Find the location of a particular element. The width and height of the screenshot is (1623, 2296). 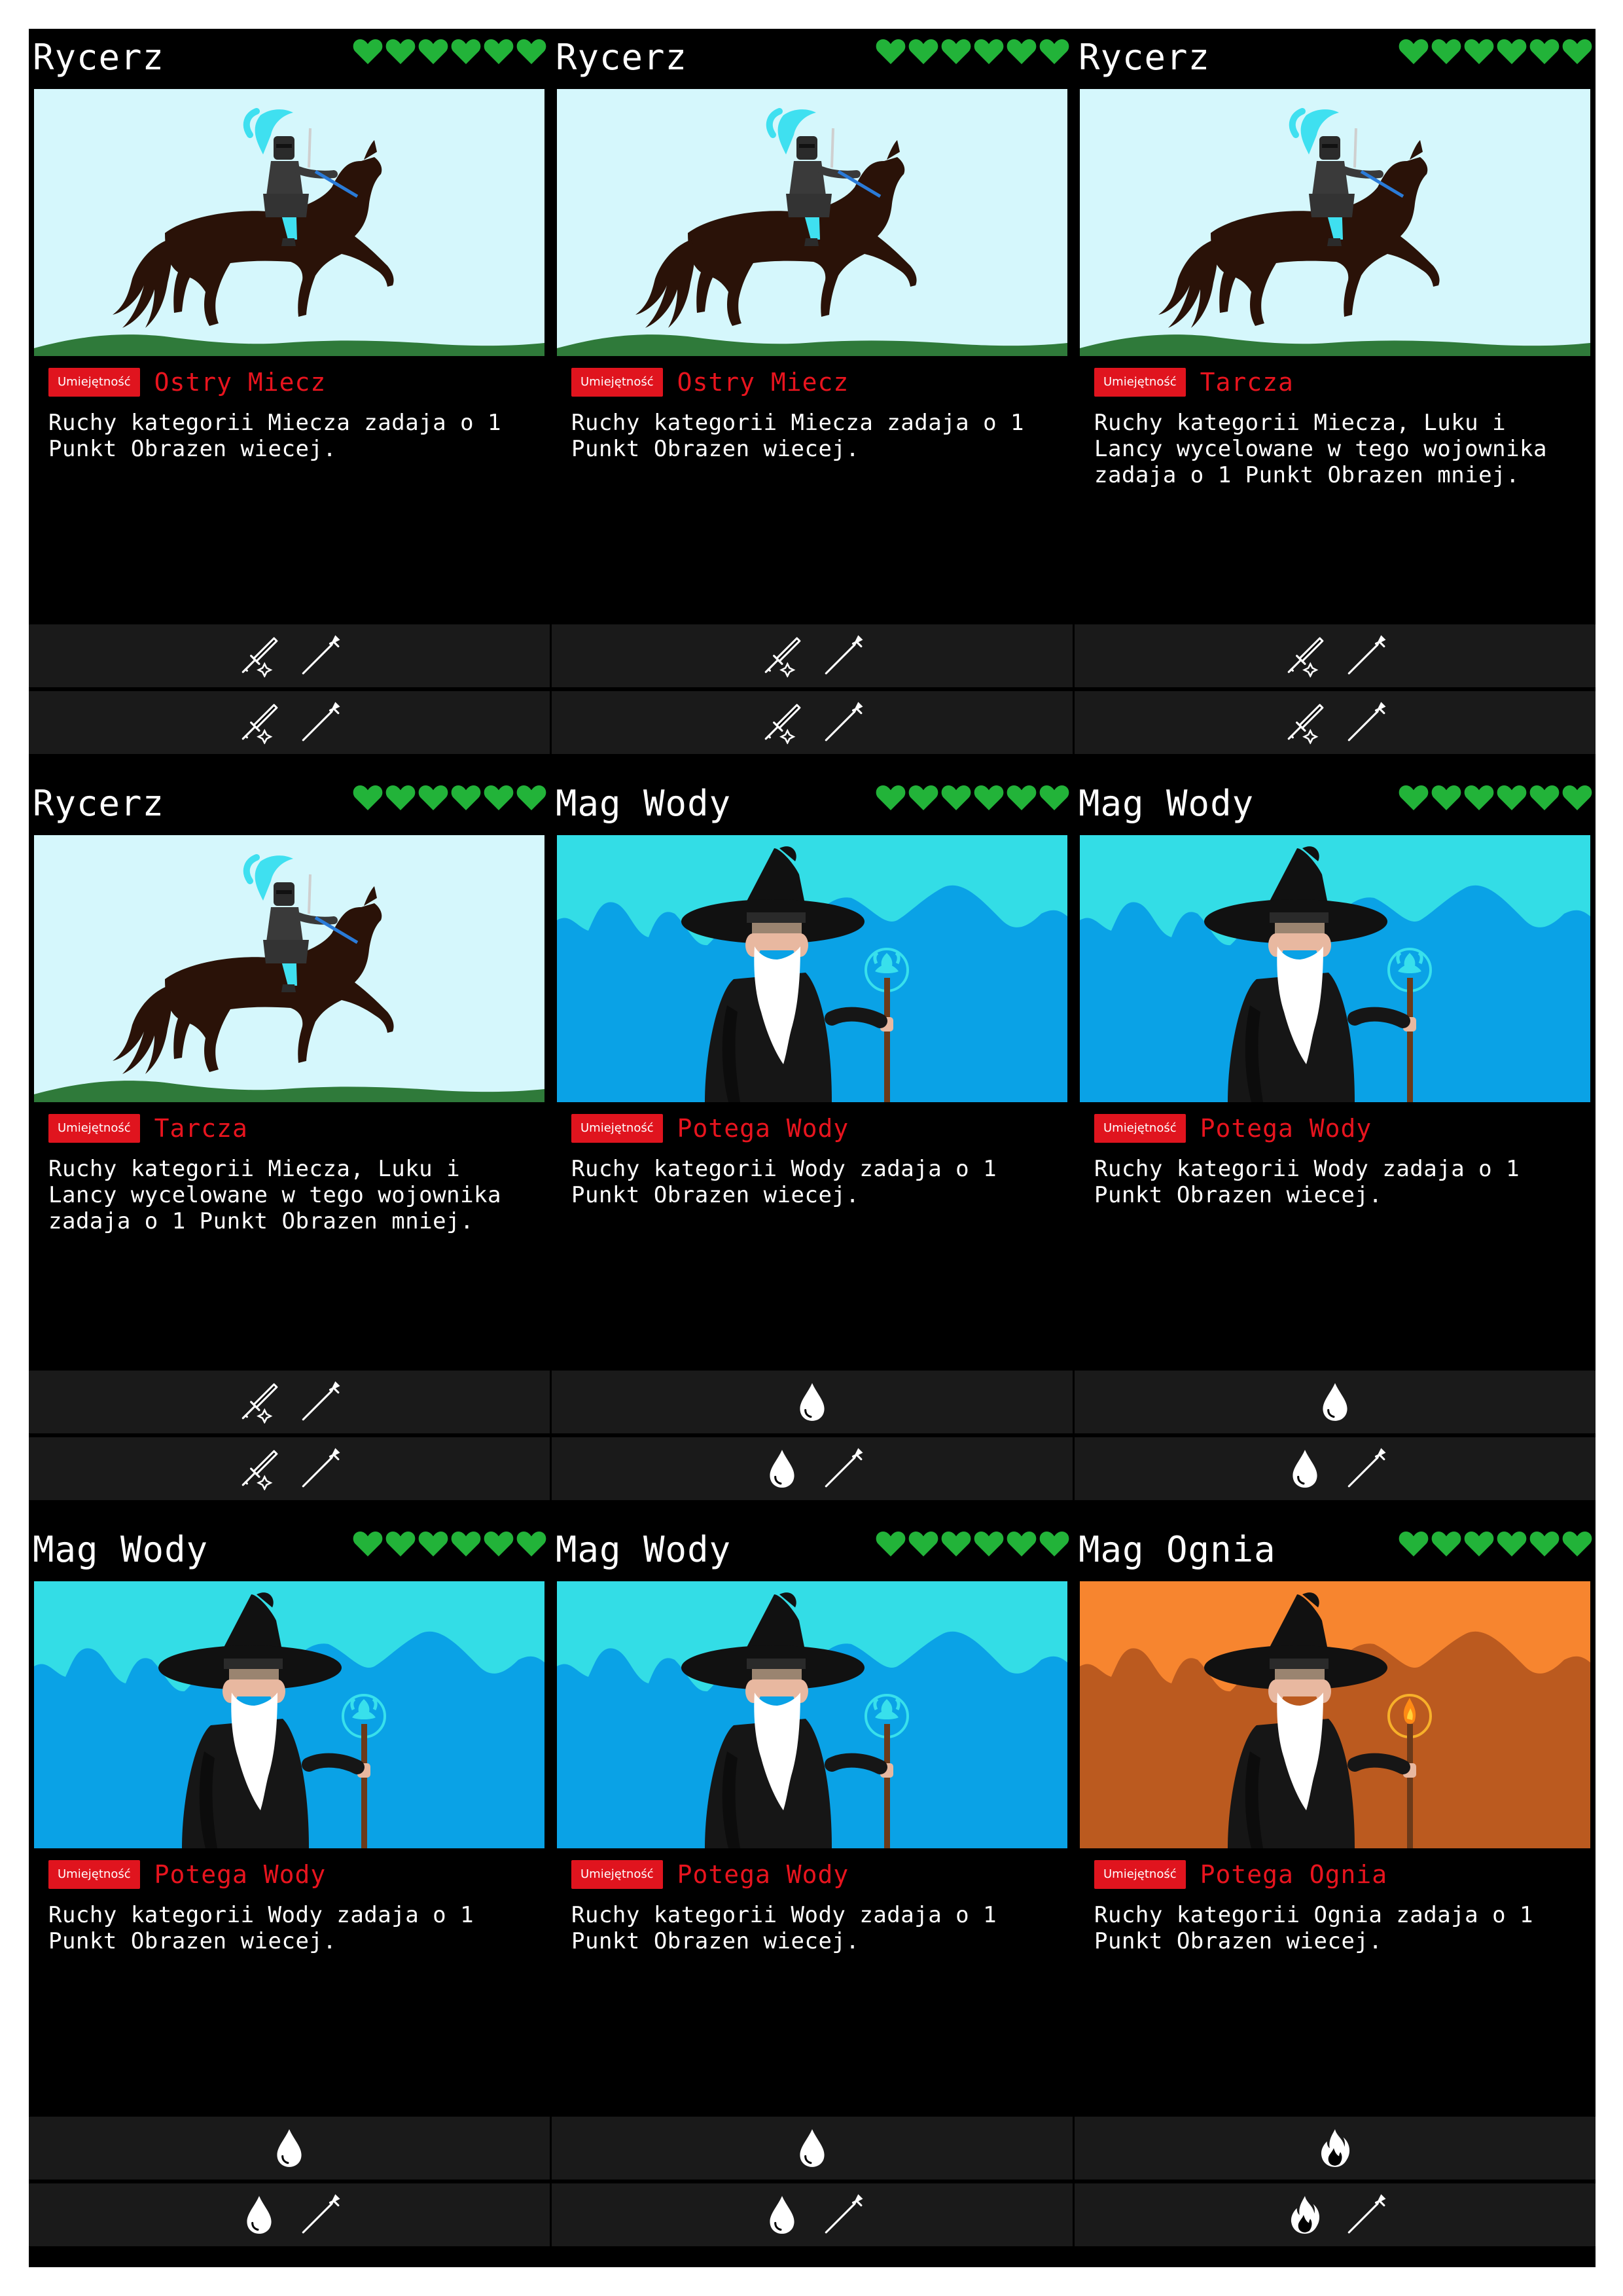

ability-name: Ostry Miecz is located at coordinates (763, 382).